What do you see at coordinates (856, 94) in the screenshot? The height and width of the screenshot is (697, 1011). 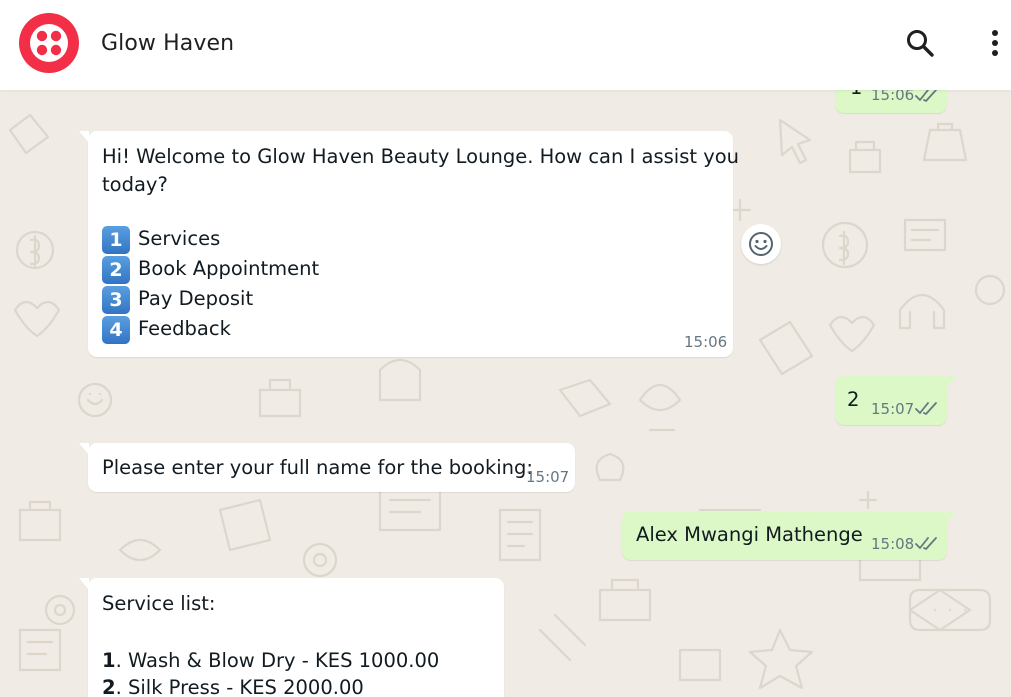 I see `message-text: 1` at bounding box center [856, 94].